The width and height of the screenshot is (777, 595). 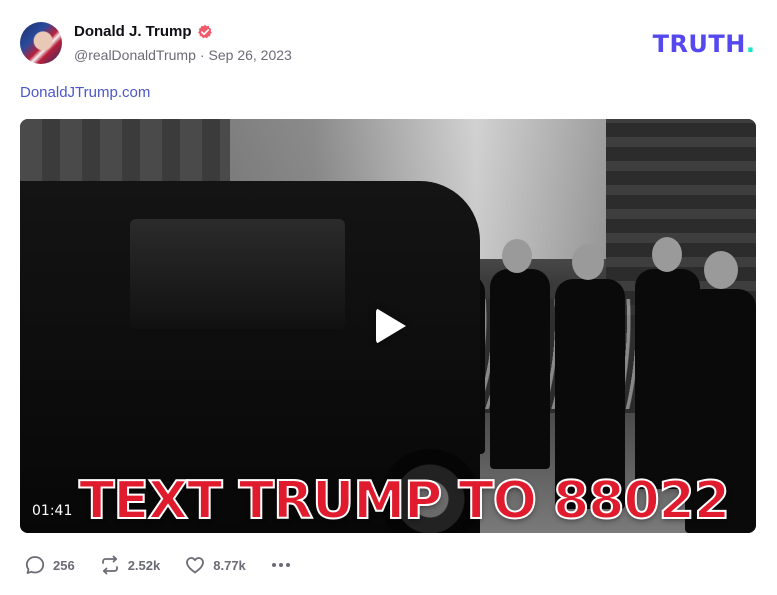 I want to click on like-count: 8.77k, so click(x=229, y=565).